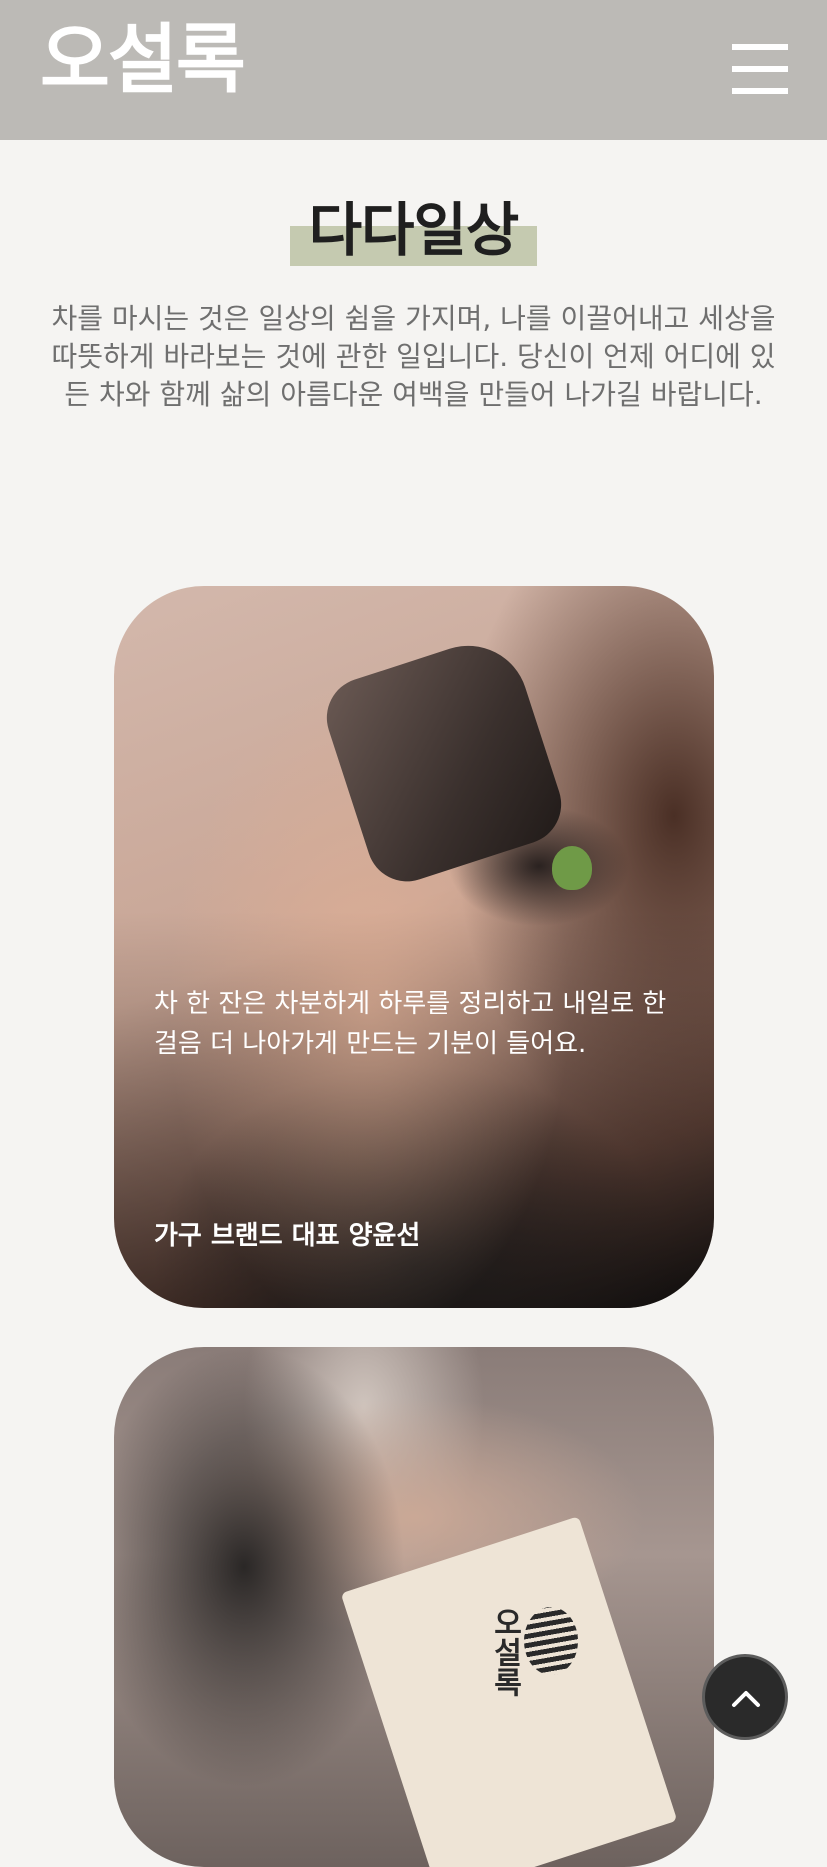  I want to click on logo: 오설록, so click(143, 60).